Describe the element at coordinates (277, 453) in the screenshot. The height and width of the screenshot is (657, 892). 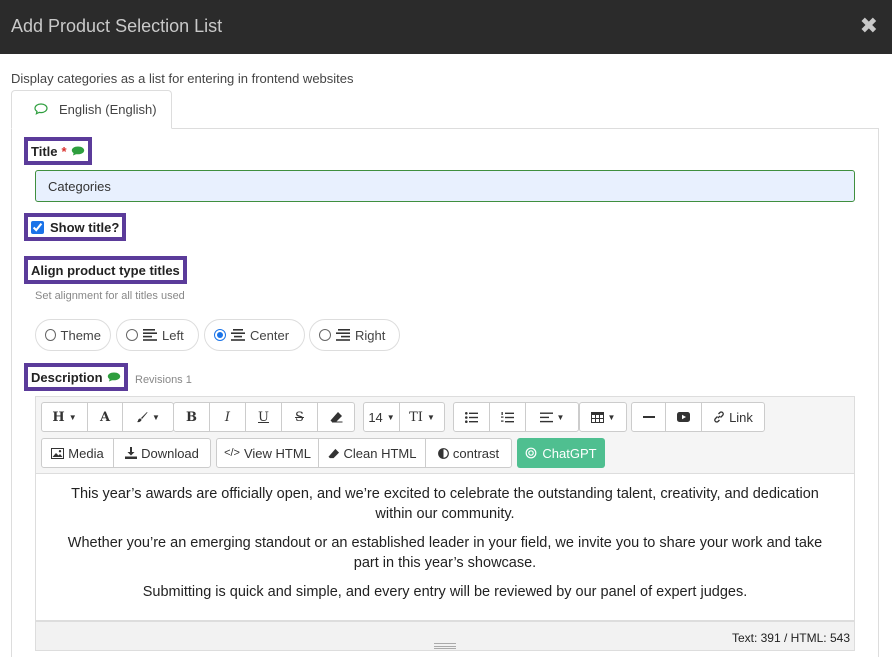
I see `view-html-label: View HTML` at that location.